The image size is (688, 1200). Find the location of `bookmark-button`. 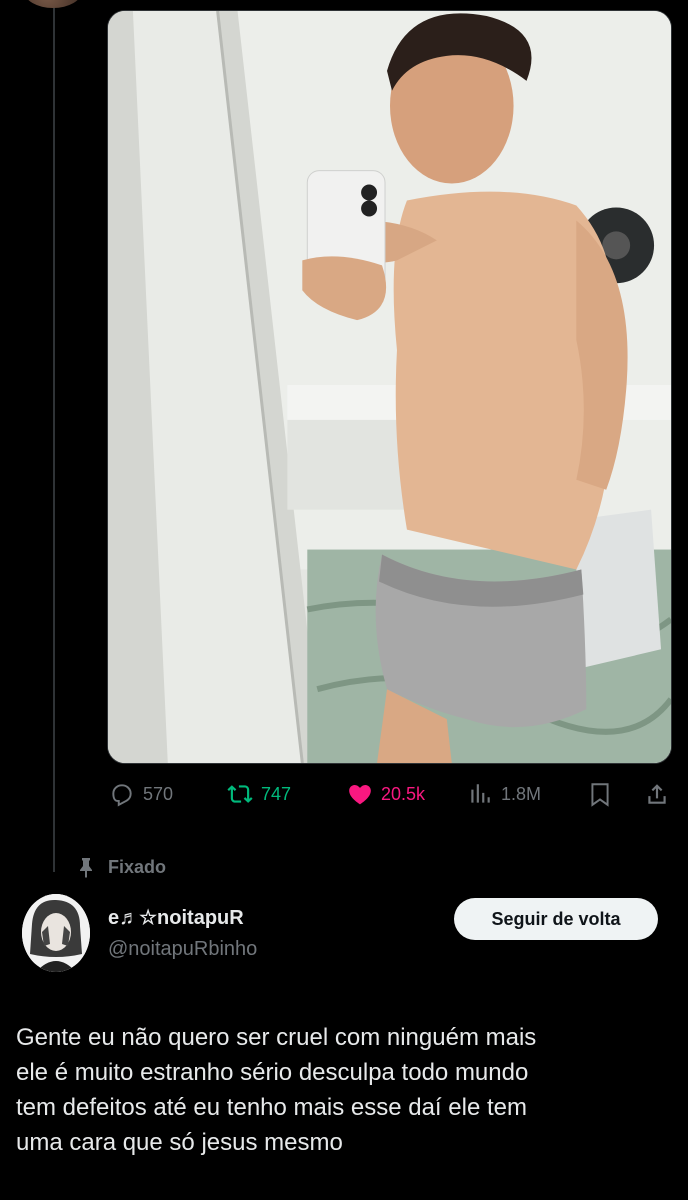

bookmark-button is located at coordinates (600, 794).